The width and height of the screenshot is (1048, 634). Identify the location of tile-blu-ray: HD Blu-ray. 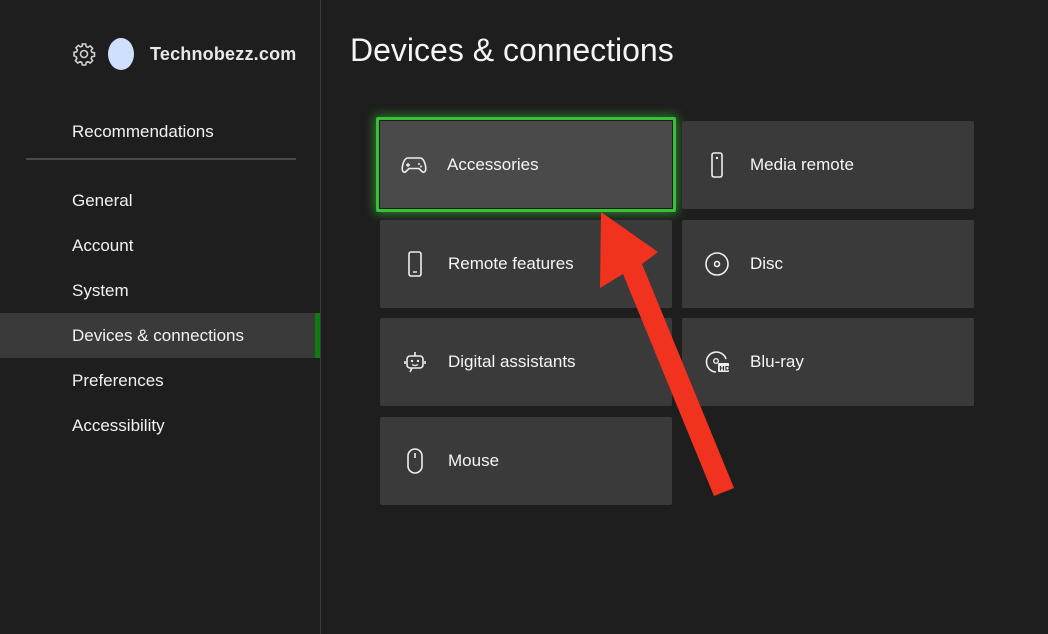
(828, 362).